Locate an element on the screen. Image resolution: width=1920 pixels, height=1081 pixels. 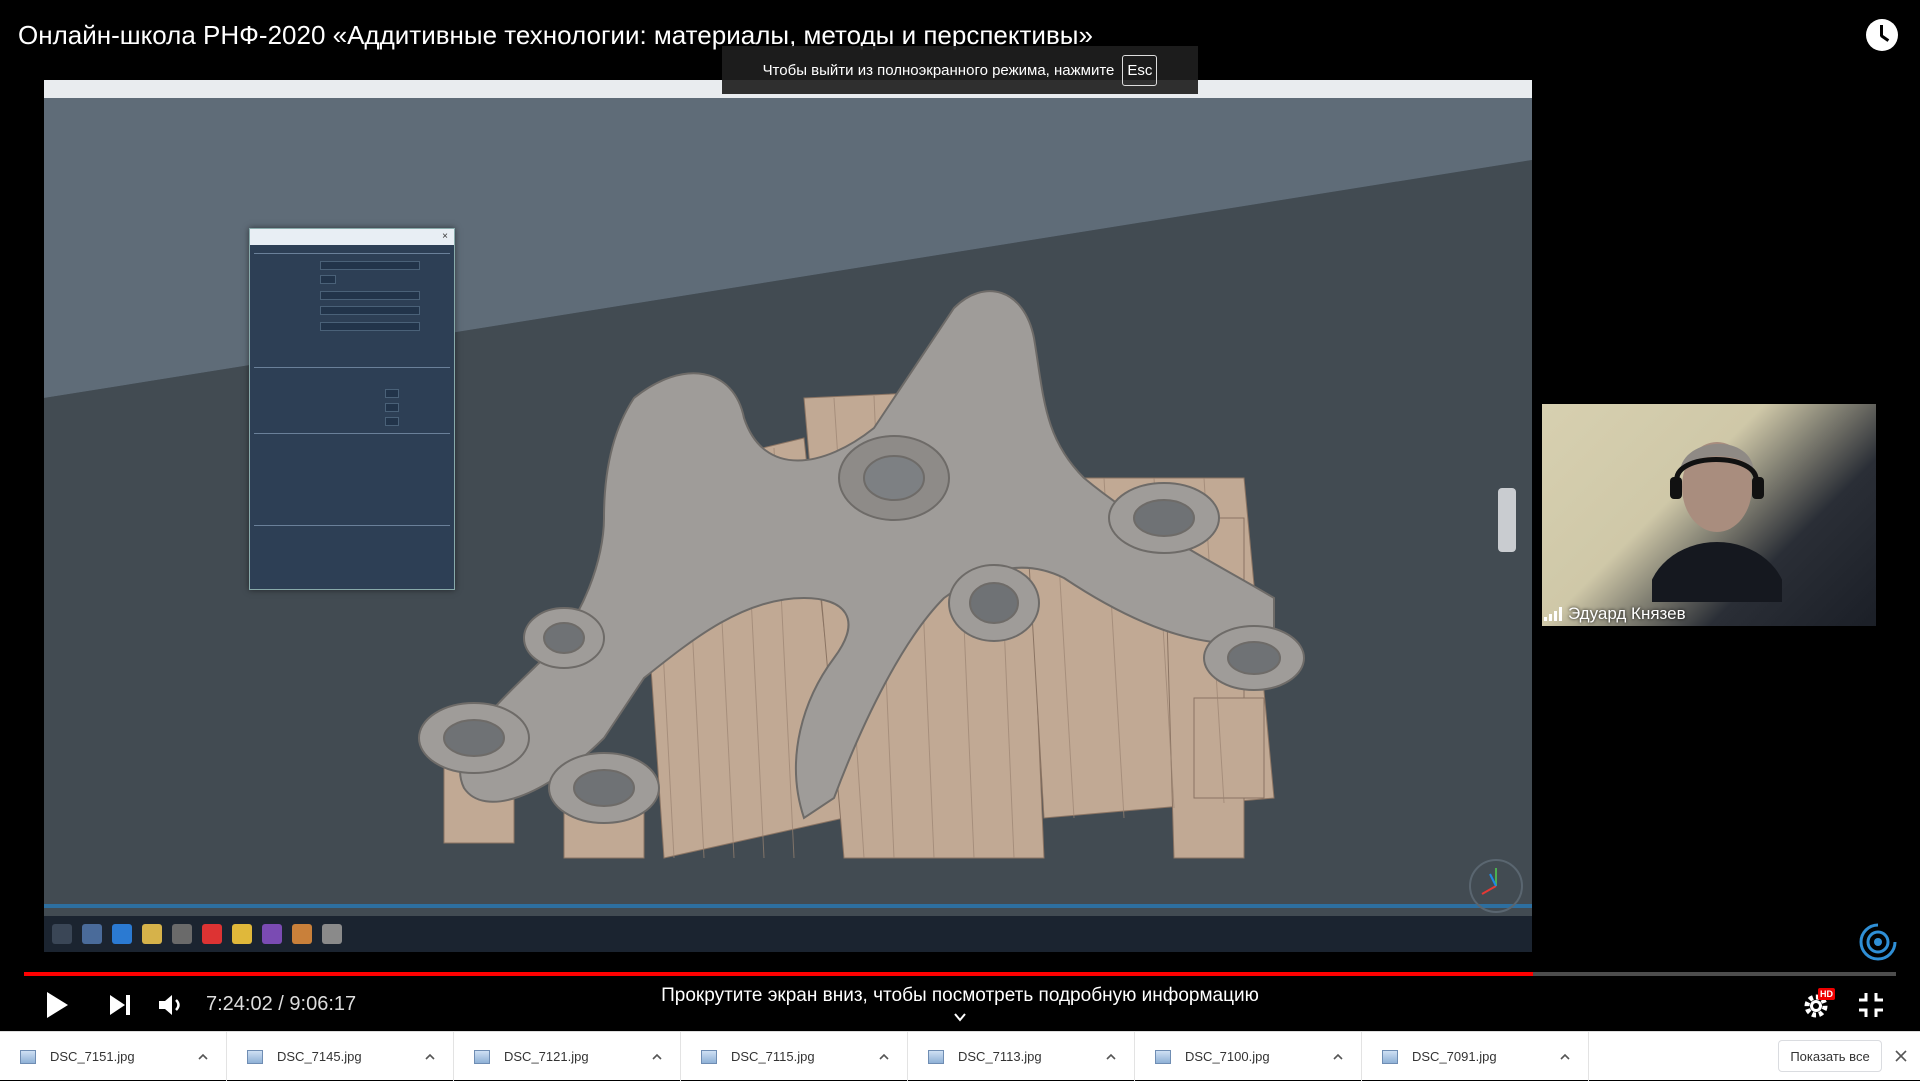
speaker-webcam is located at coordinates (1709, 515).